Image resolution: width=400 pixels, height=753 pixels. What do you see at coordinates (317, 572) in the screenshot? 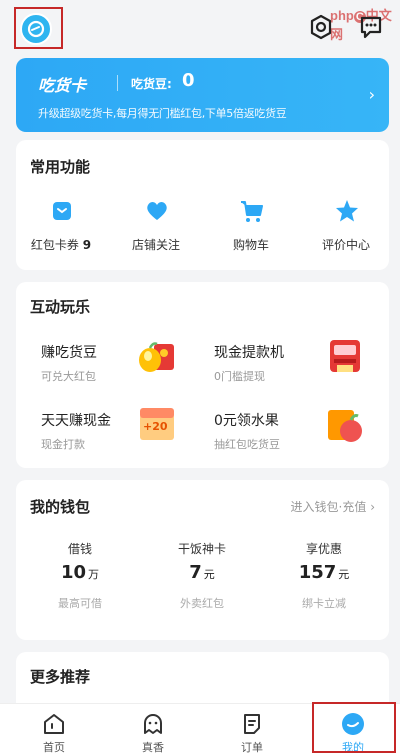
I see `wallet-value: 157` at bounding box center [317, 572].